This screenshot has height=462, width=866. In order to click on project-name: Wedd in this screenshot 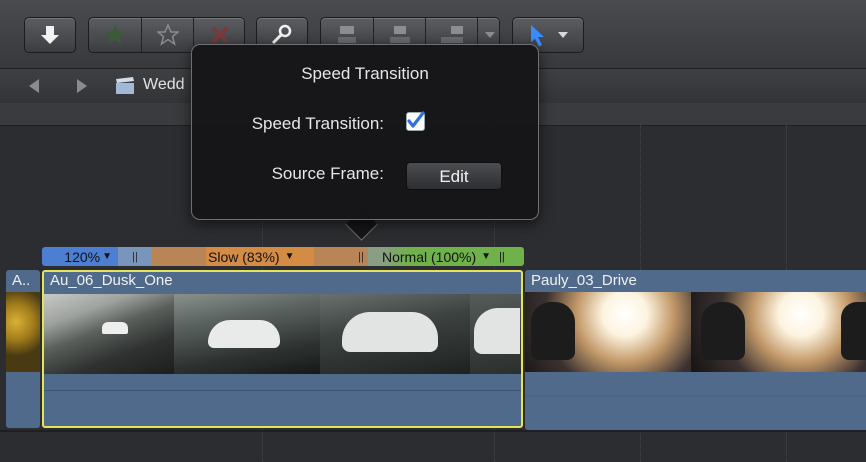, I will do `click(164, 85)`.